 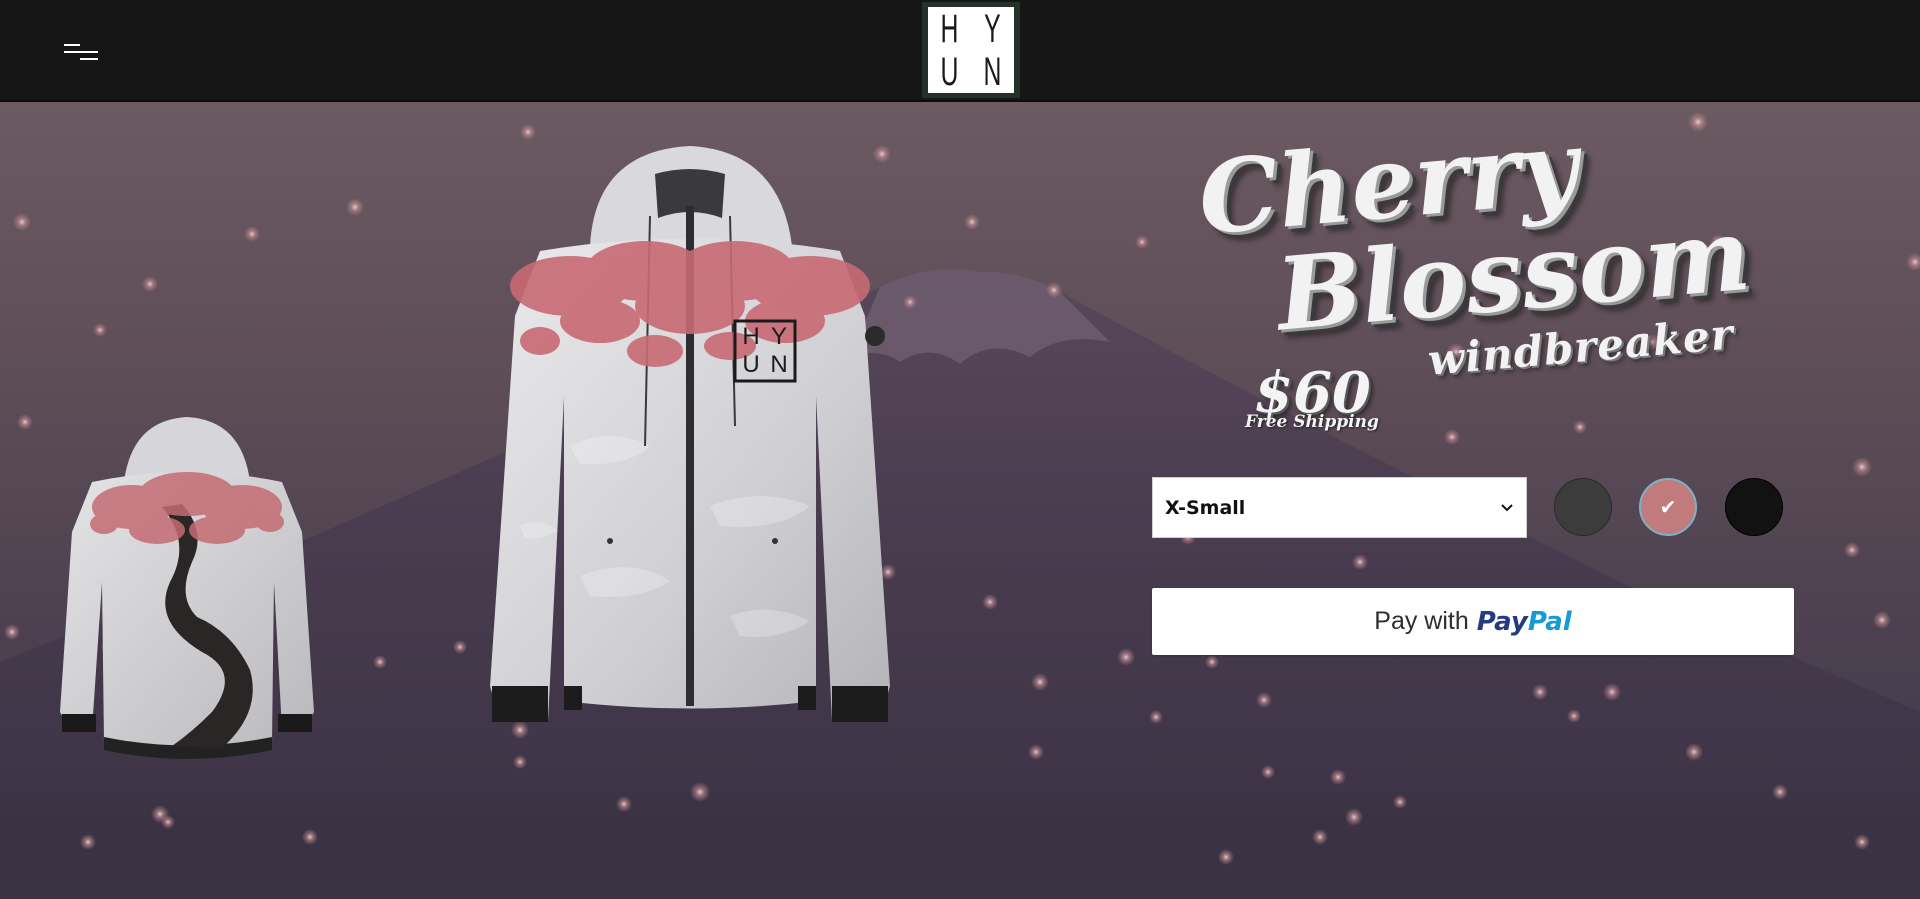 I want to click on size-select: X-Small, so click(x=1339, y=507).